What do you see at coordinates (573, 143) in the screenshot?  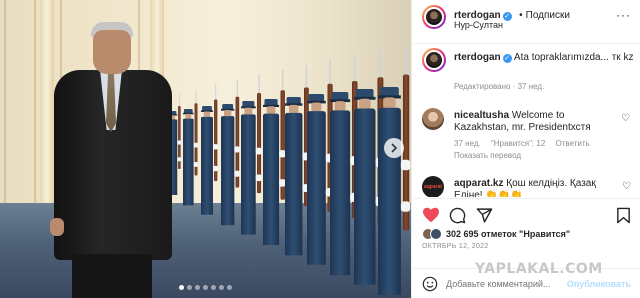 I see `reply-button: Ответить` at bounding box center [573, 143].